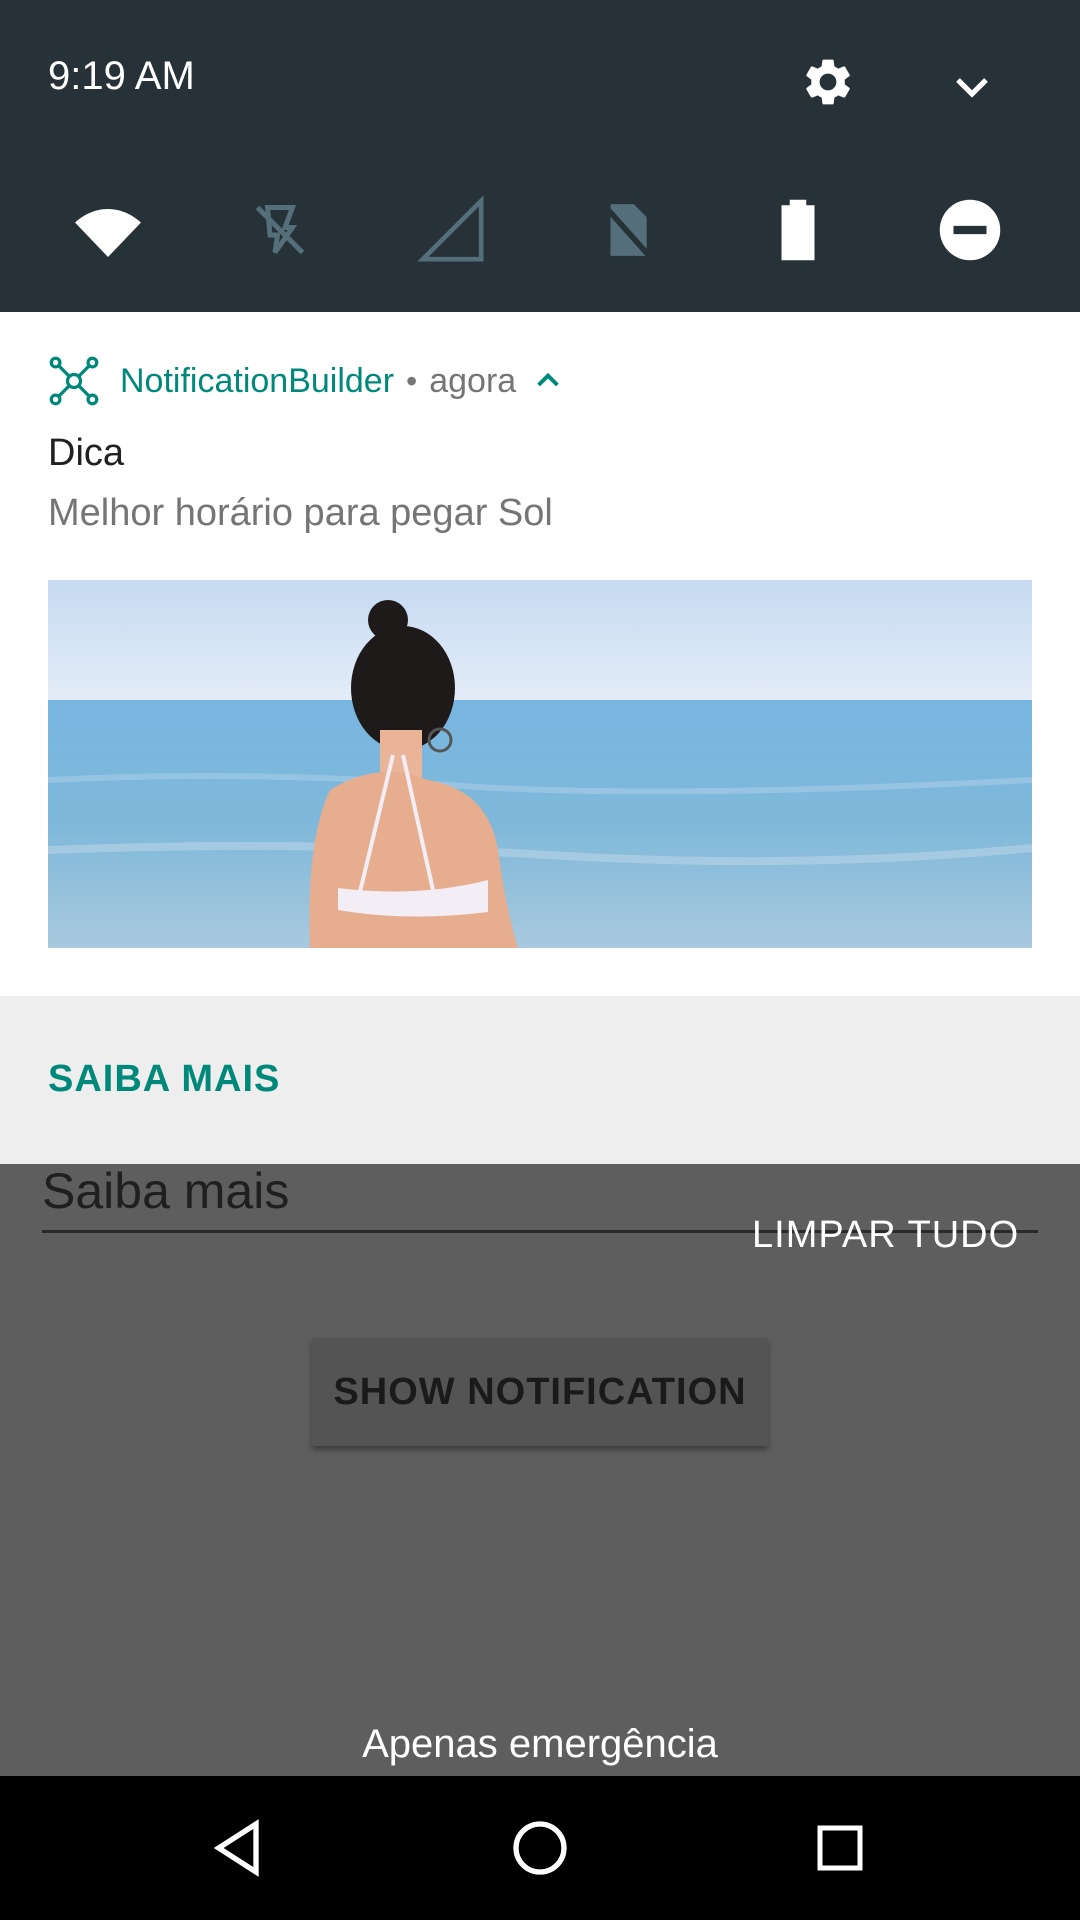 The image size is (1080, 1920). Describe the element at coordinates (798, 230) in the screenshot. I see `battery-icon` at that location.